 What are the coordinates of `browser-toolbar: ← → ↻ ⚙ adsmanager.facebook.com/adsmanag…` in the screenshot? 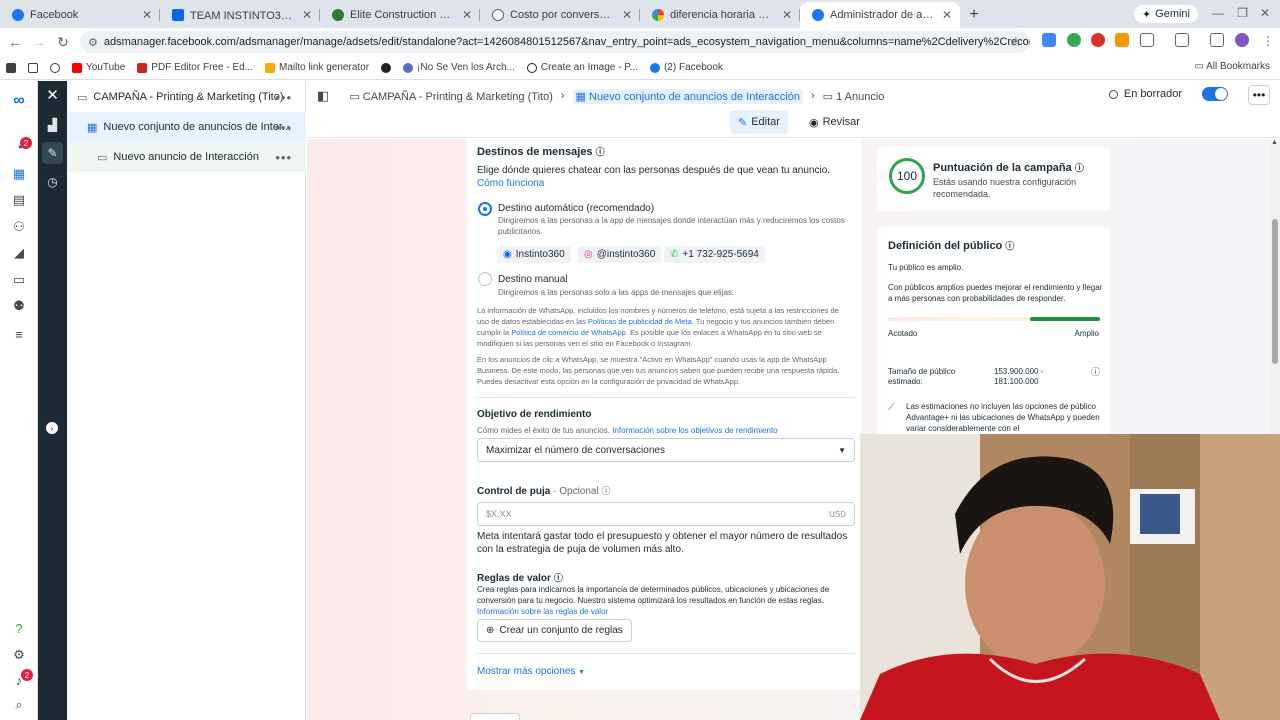 It's located at (640, 42).